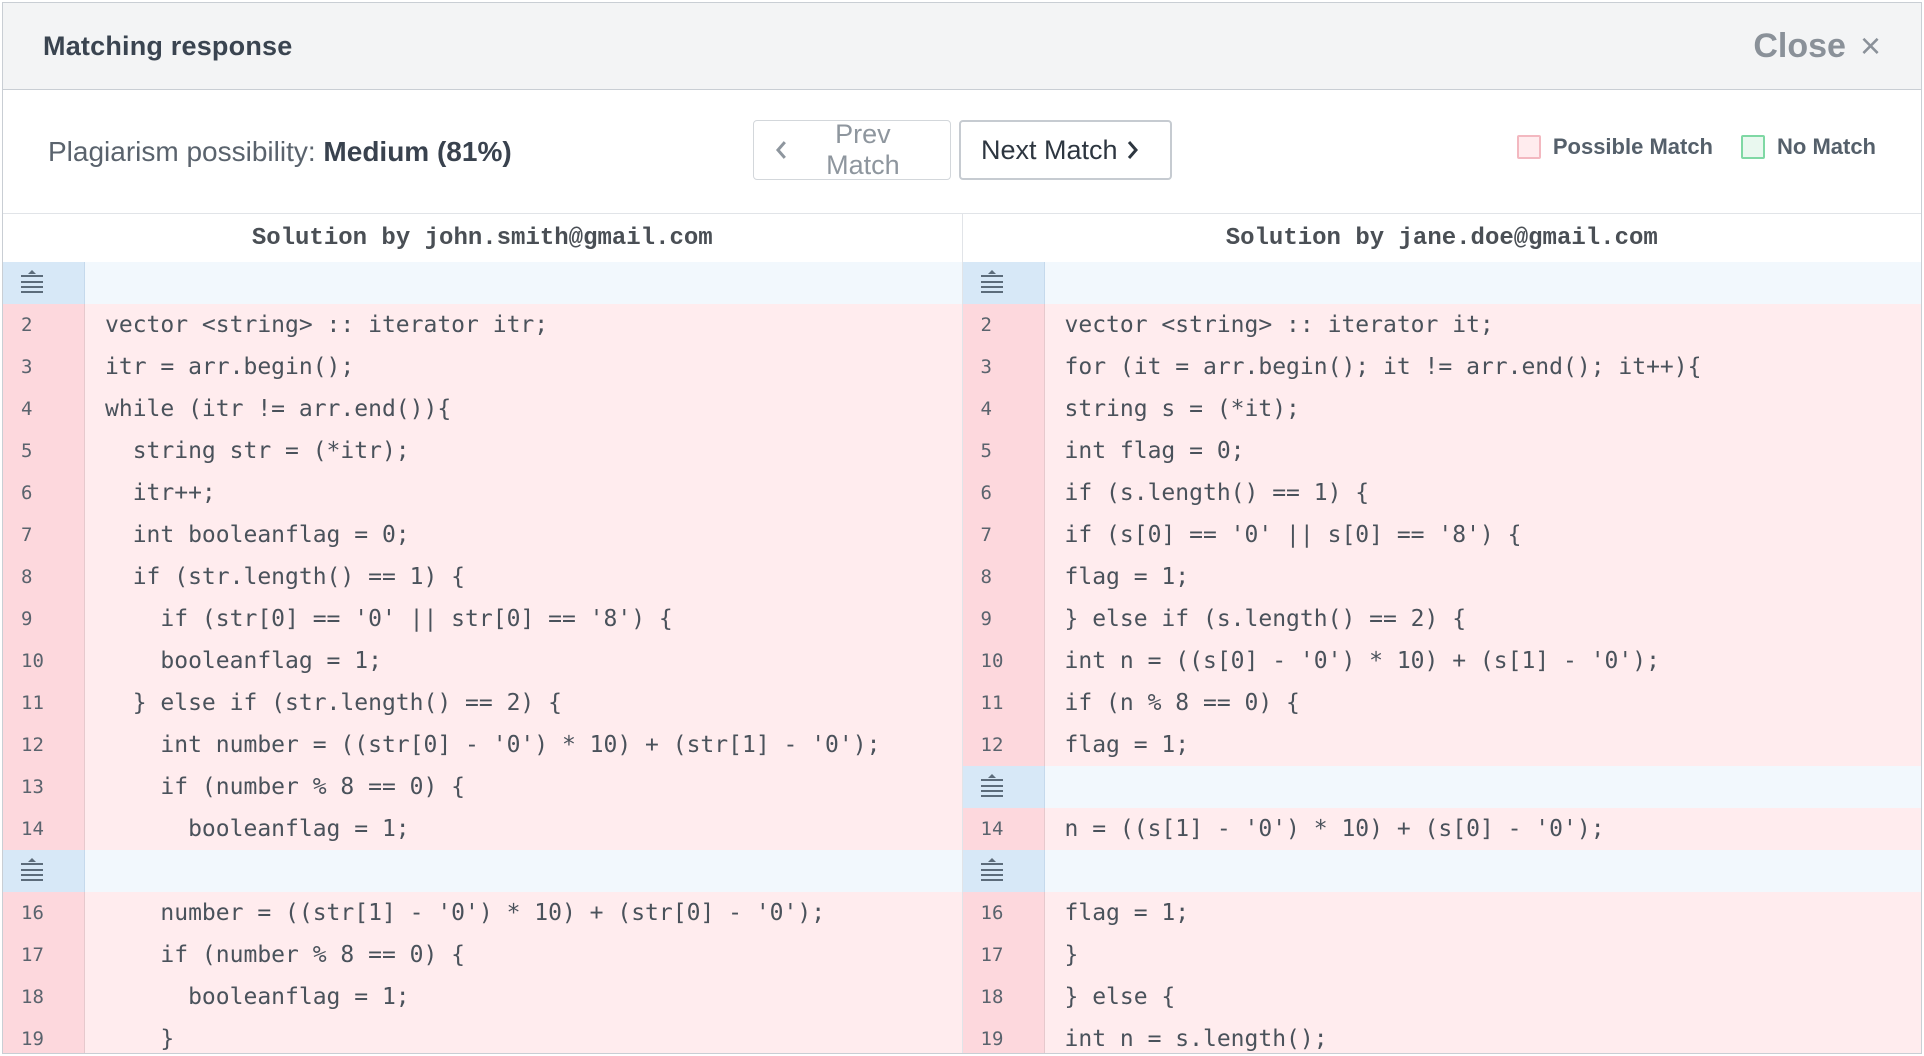 The height and width of the screenshot is (1056, 1924). I want to click on code-line: 16 flag = 1;, so click(1441, 913).